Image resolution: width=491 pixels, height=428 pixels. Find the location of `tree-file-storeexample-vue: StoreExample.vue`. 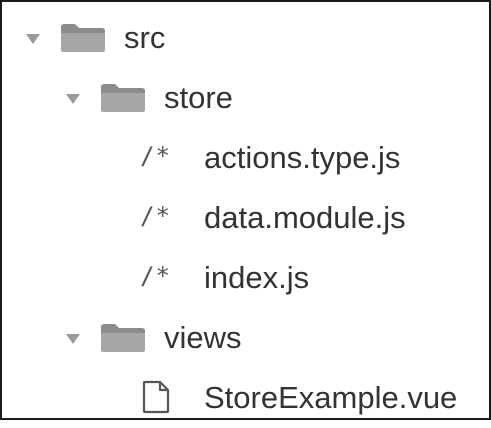

tree-file-storeexample-vue: StoreExample.vue is located at coordinates (245, 399).